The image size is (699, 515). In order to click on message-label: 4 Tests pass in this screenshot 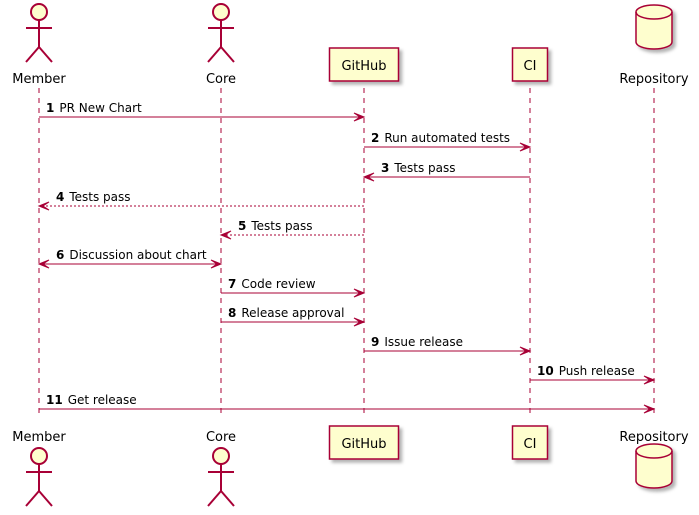, I will do `click(93, 197)`.